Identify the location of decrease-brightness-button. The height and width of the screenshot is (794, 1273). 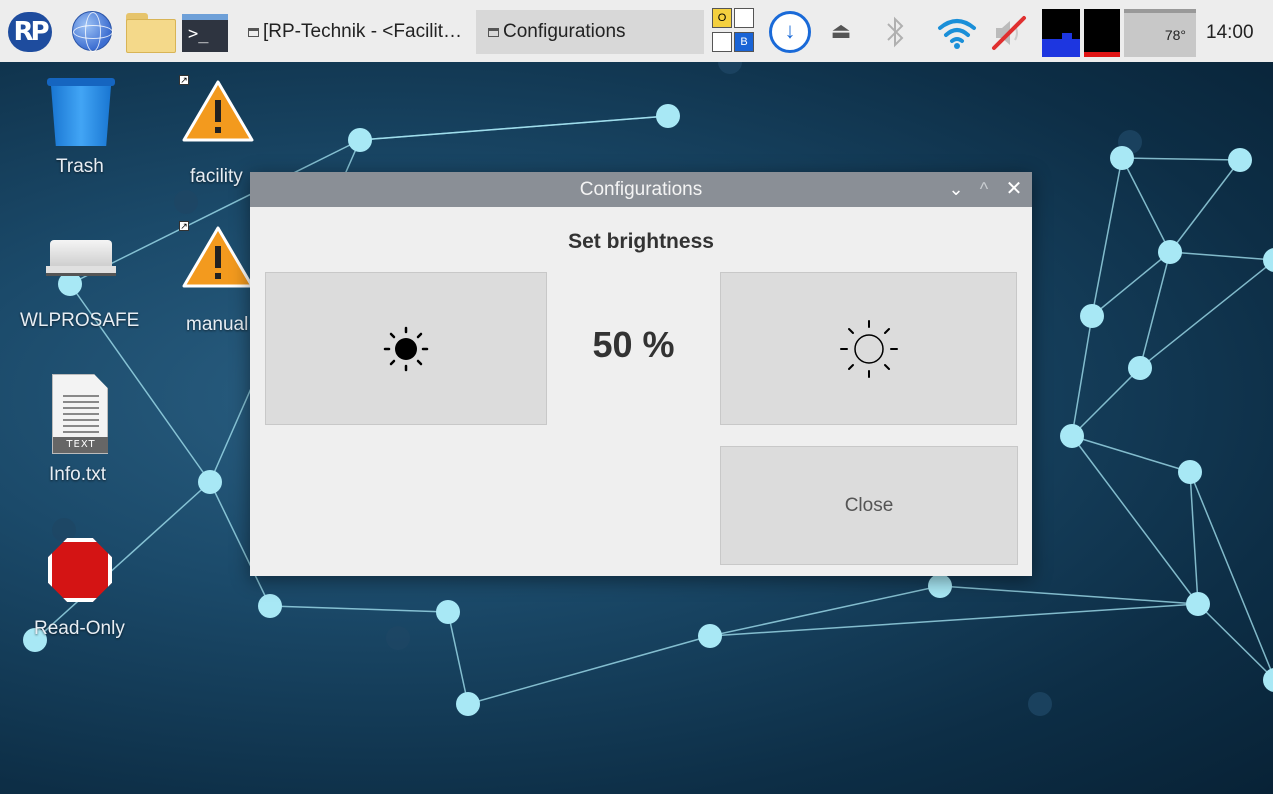
(406, 348).